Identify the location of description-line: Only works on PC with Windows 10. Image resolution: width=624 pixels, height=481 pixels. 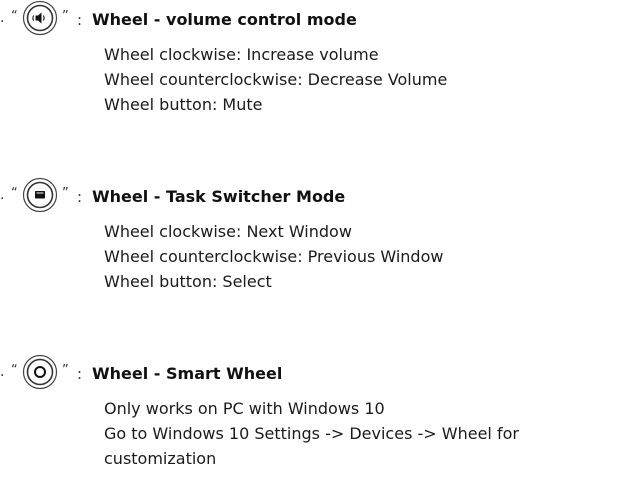
(244, 408).